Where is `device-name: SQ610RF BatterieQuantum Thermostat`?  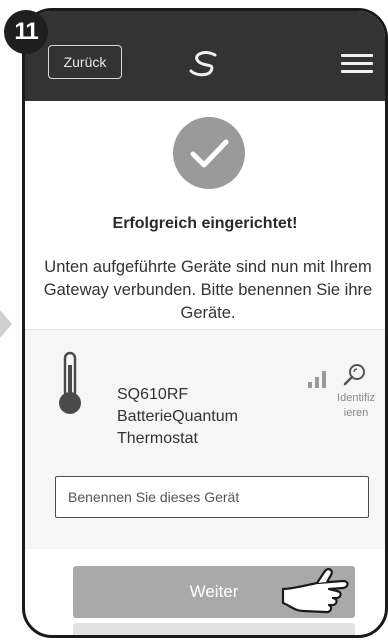 device-name: SQ610RF BatterieQuantum Thermostat is located at coordinates (207, 417).